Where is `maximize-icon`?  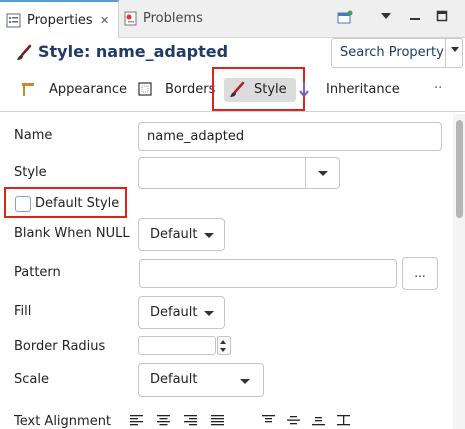 maximize-icon is located at coordinates (442, 18).